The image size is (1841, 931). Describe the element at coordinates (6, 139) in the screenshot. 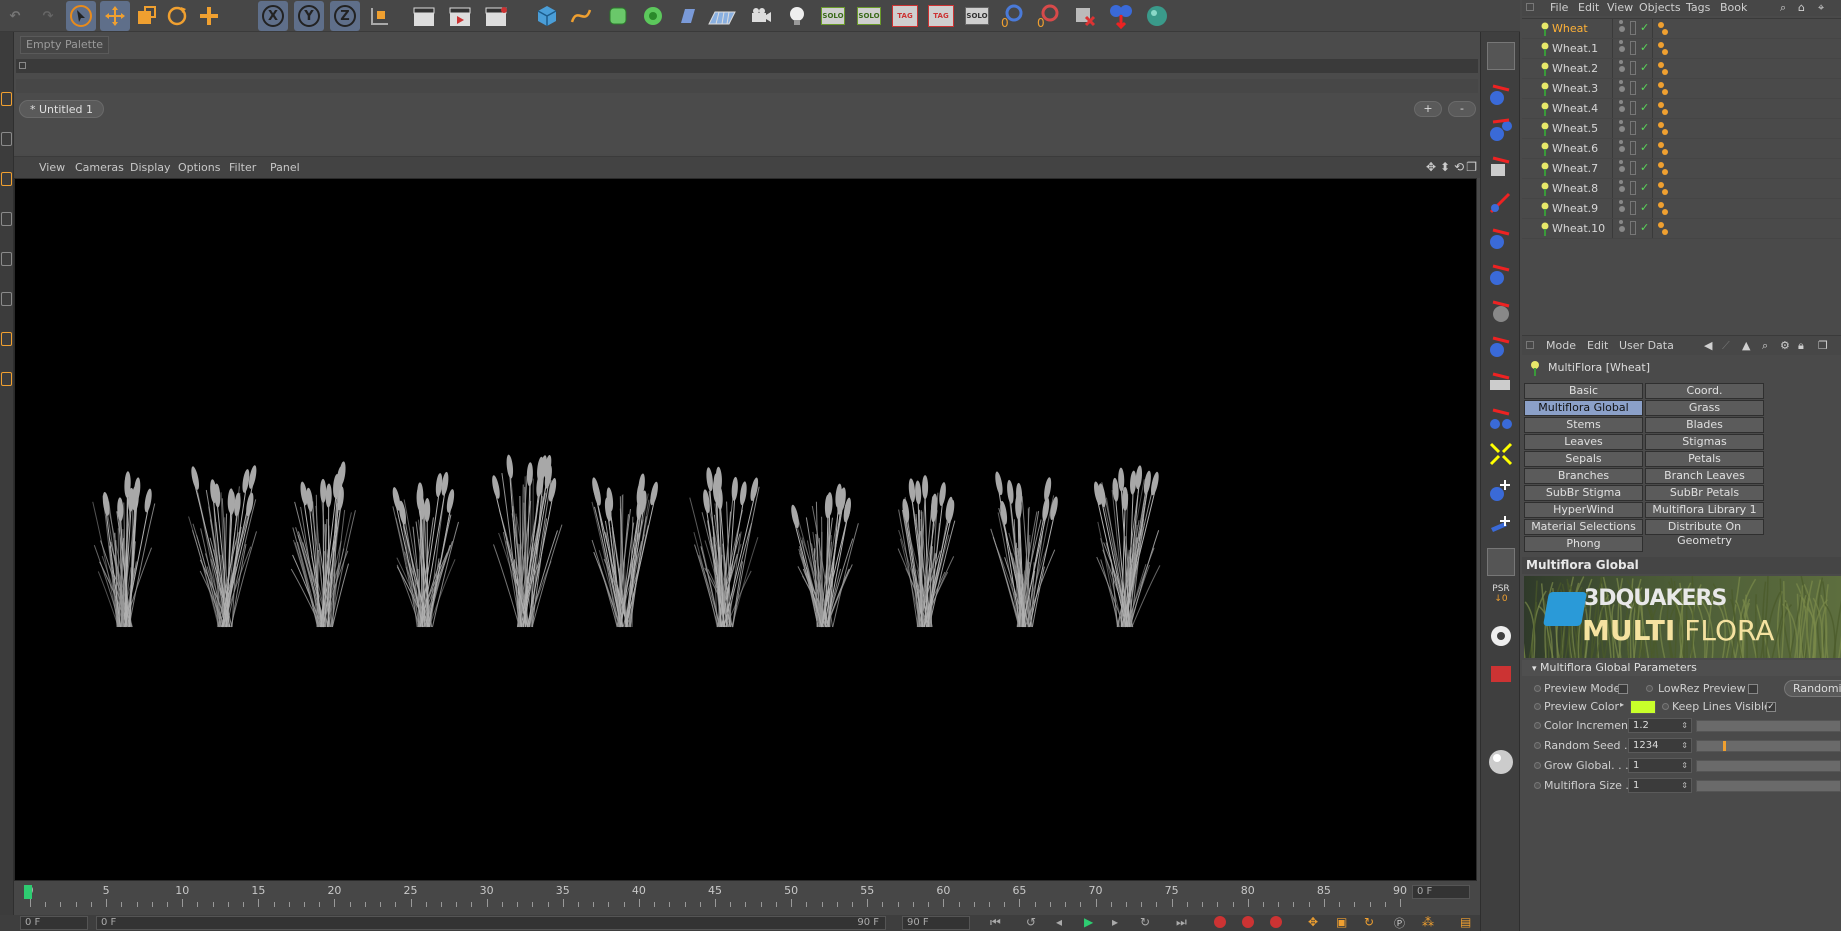

I see `object-mode-icon` at that location.